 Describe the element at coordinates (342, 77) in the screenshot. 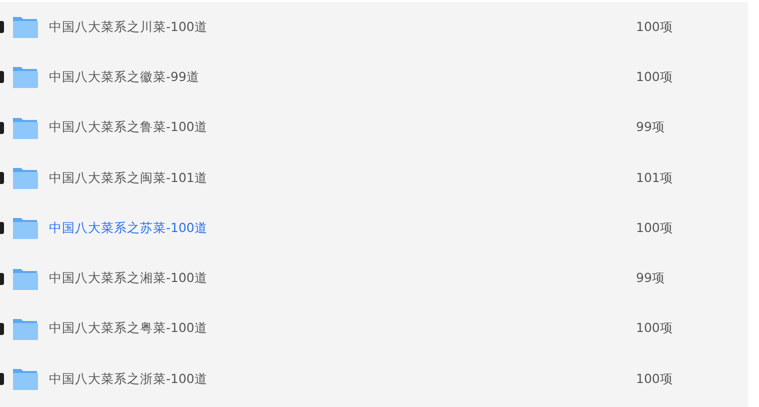

I see `folder-name: 中国八大菜系之徽菜-99道` at that location.